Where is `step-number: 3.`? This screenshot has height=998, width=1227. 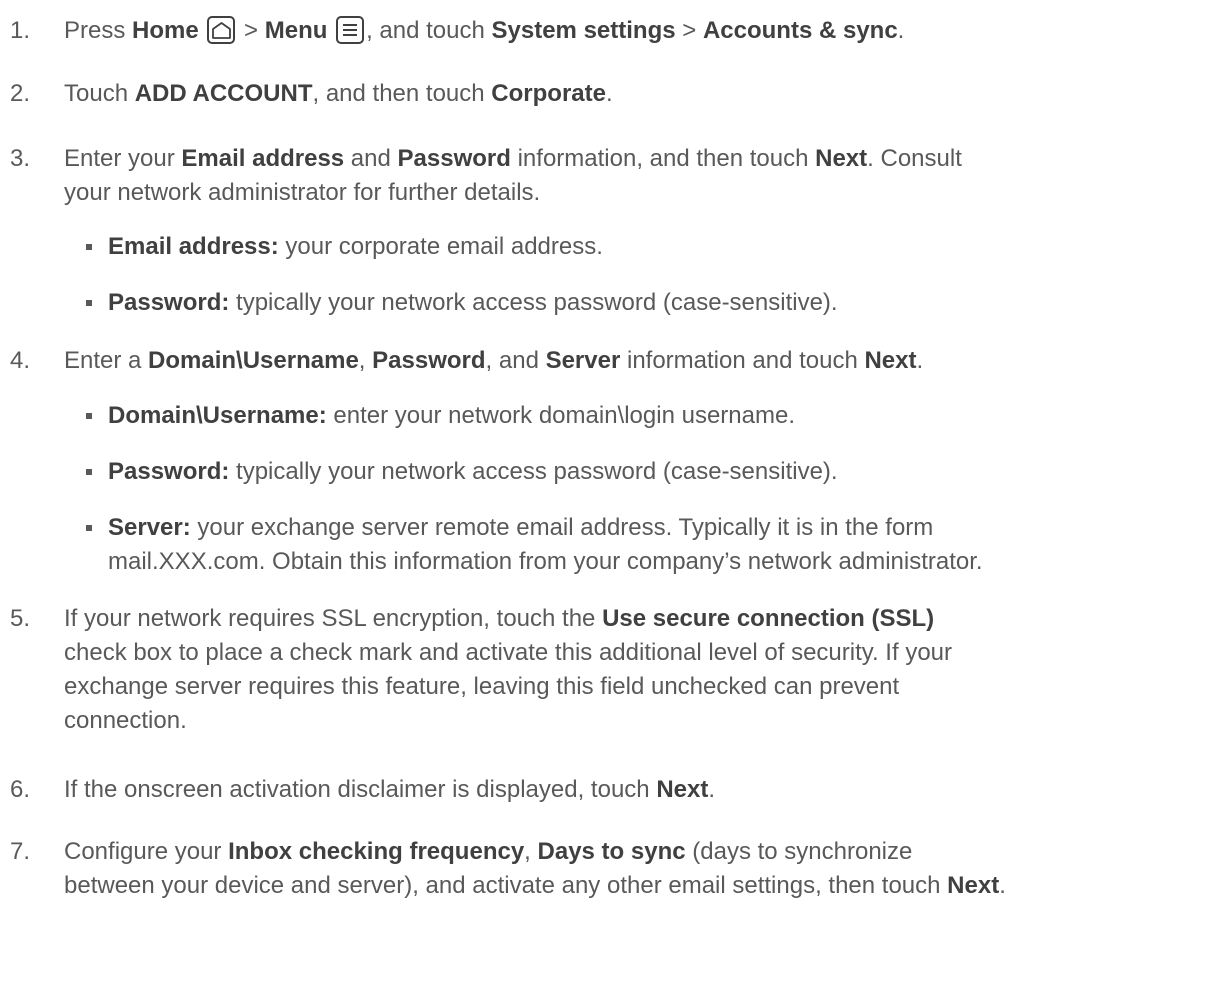 step-number: 3. is located at coordinates (20, 158).